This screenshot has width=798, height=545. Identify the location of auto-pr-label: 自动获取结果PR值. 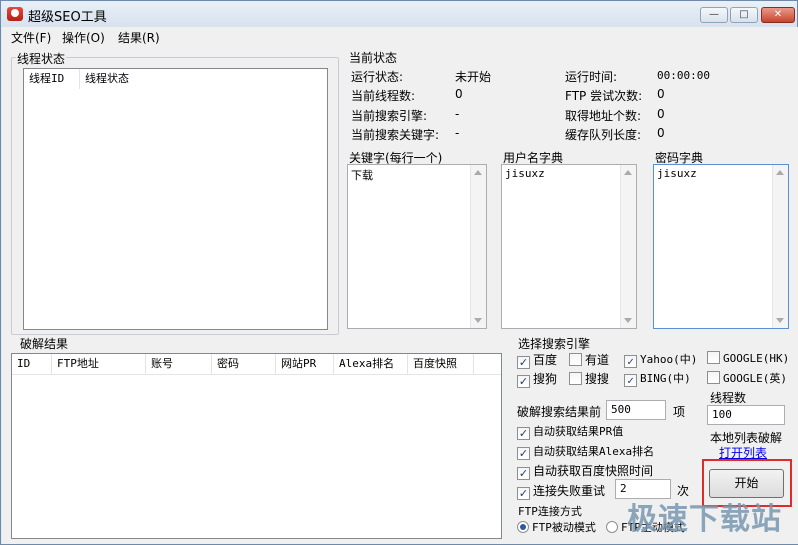
(578, 431).